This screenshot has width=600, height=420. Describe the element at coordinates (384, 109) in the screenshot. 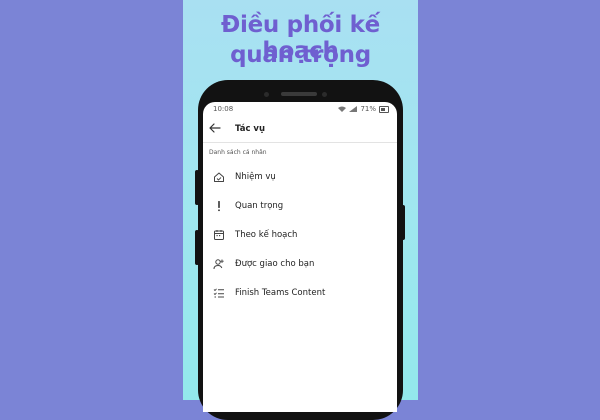

I see `battery-icon` at that location.